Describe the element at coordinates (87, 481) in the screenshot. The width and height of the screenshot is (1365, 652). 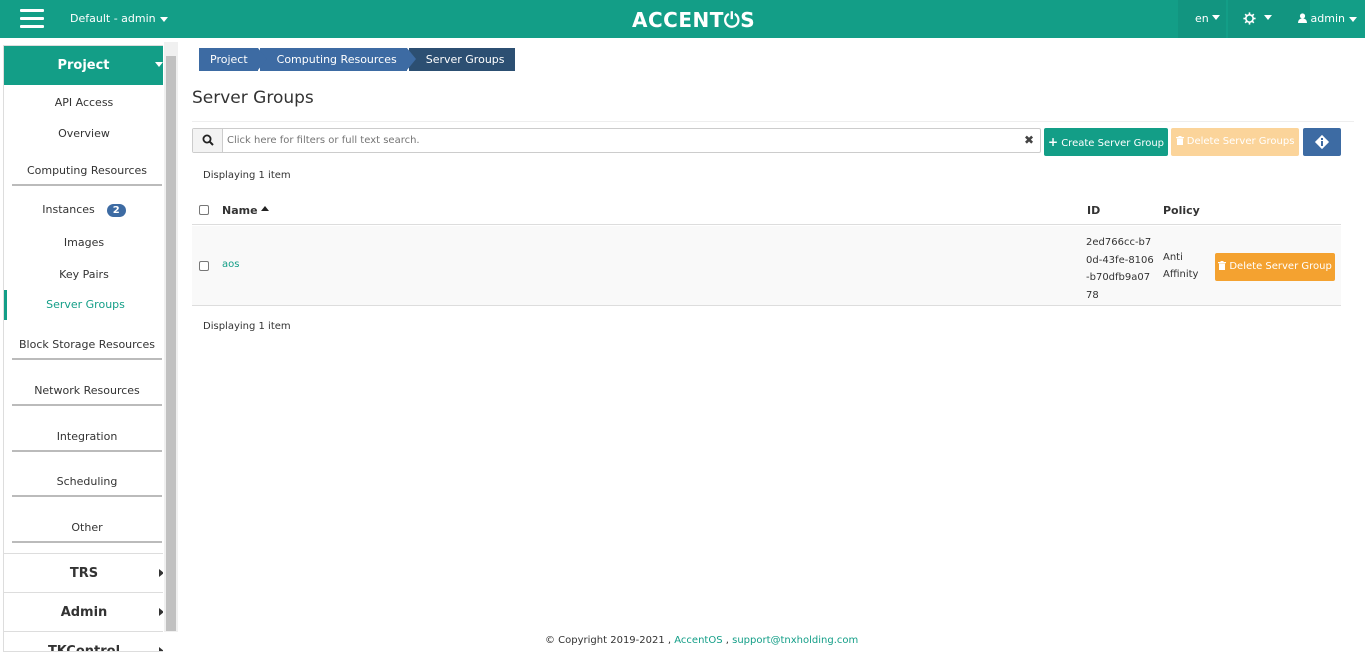
I see `sidebar-group-label: Scheduling` at that location.